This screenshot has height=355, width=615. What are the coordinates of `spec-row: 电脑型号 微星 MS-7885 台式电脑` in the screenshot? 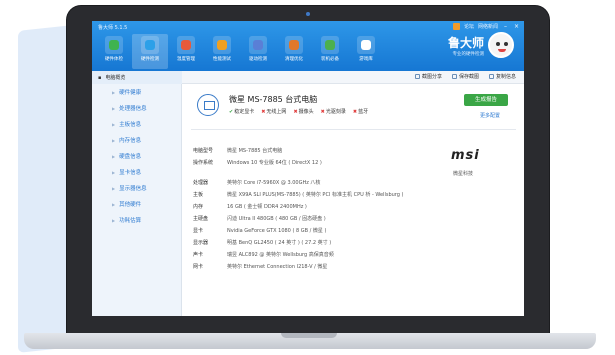 It's located at (313, 150).